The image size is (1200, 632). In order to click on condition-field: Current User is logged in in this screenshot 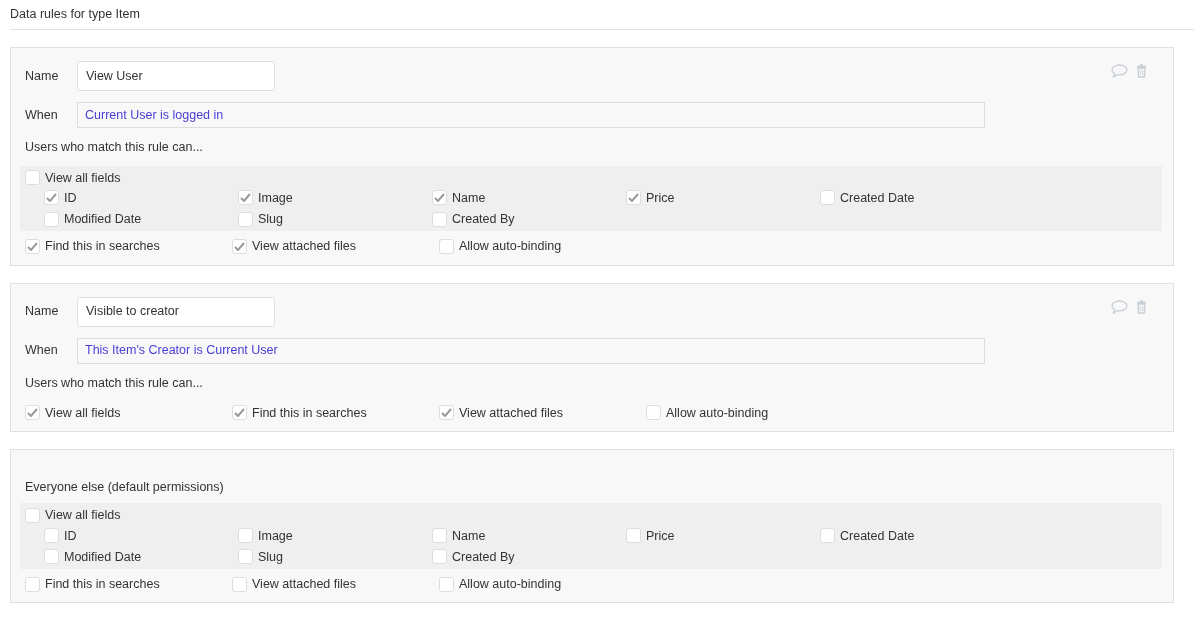, I will do `click(531, 115)`.